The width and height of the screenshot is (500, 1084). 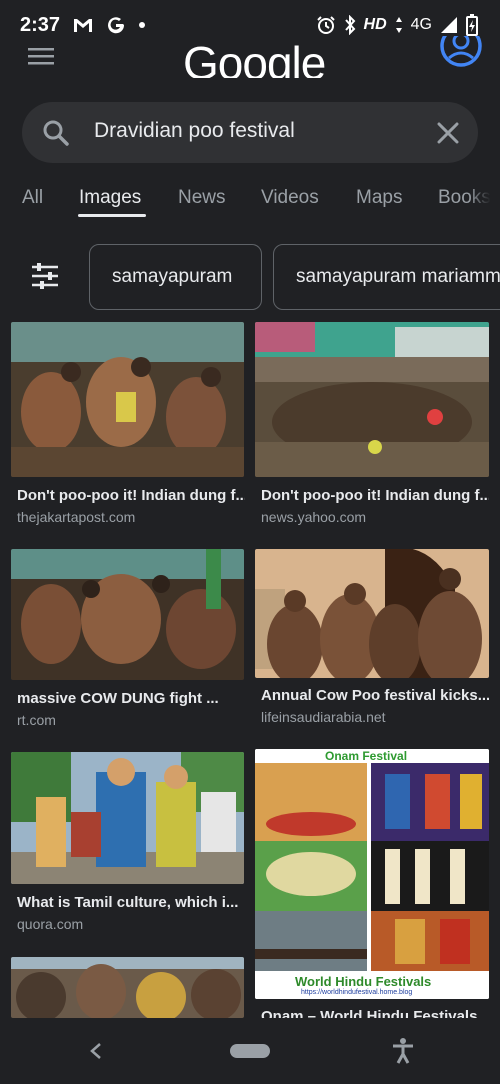 What do you see at coordinates (448, 133) in the screenshot?
I see `clear-search-icon` at bounding box center [448, 133].